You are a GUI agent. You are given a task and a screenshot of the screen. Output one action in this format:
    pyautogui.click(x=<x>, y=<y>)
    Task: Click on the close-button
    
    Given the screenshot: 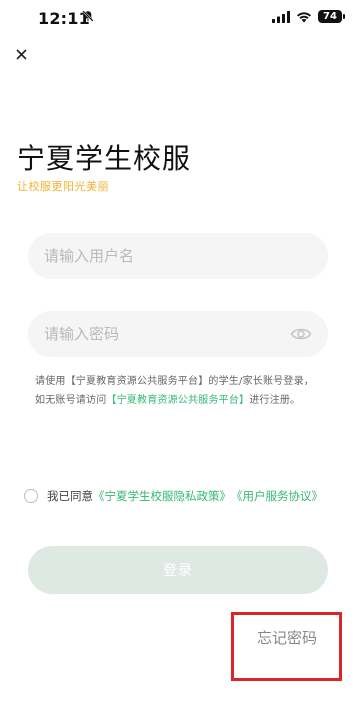 What is the action you would take?
    pyautogui.click(x=21, y=54)
    